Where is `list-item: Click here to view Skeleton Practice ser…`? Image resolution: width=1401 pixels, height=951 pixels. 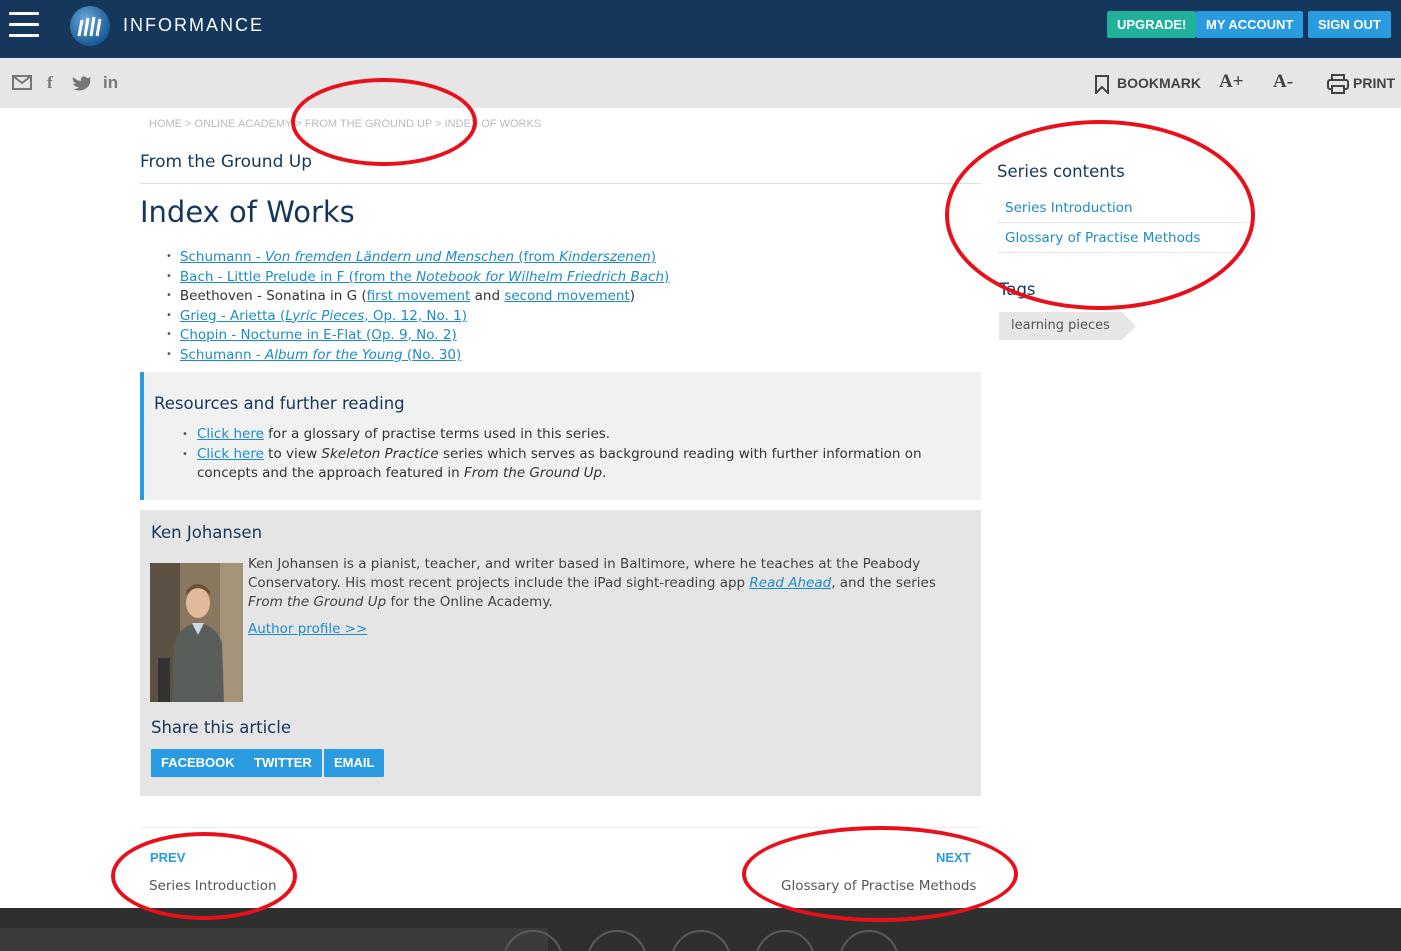
list-item: Click here to view Skeleton Practice ser… is located at coordinates (562, 464).